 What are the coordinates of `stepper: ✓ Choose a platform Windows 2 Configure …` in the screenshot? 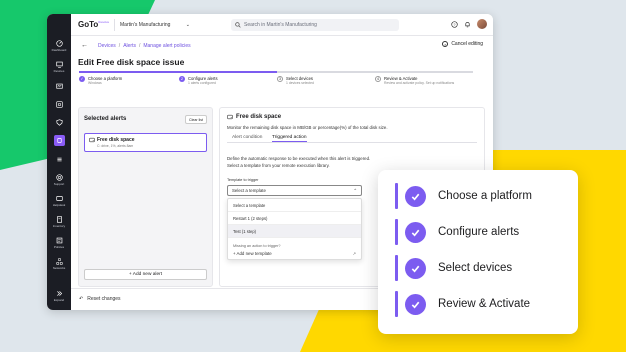 It's located at (282, 82).